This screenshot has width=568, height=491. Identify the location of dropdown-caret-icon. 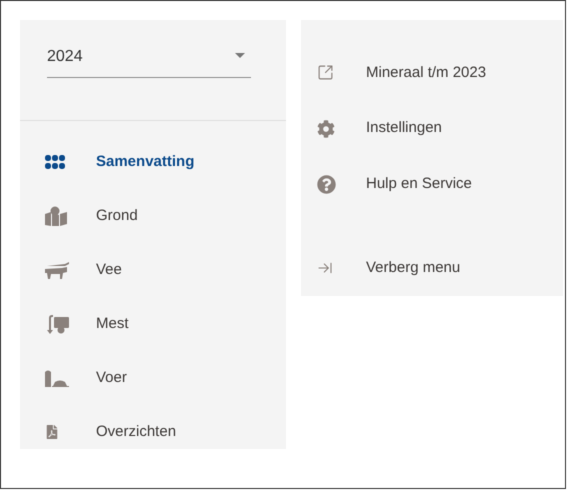
(240, 55).